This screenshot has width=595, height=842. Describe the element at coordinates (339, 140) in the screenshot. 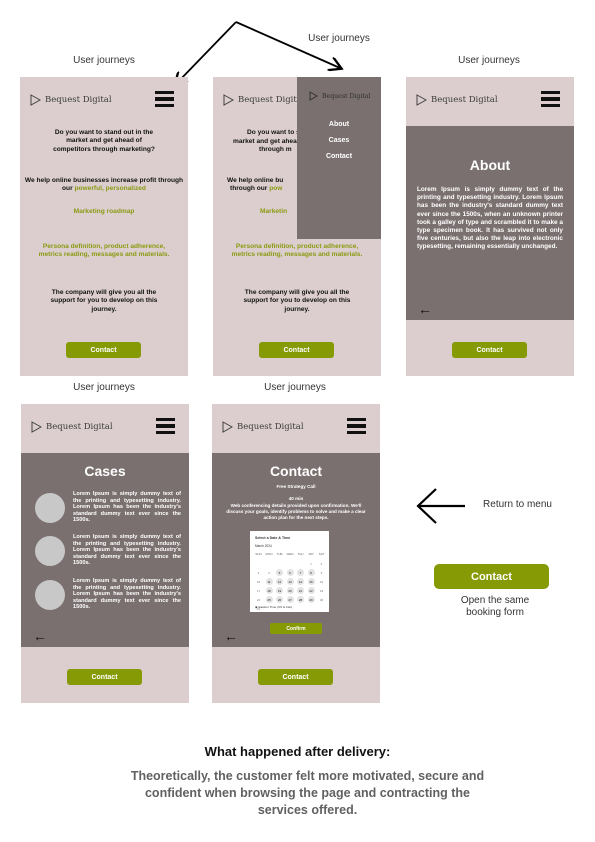

I see `menu-item-cases: Cases` at that location.